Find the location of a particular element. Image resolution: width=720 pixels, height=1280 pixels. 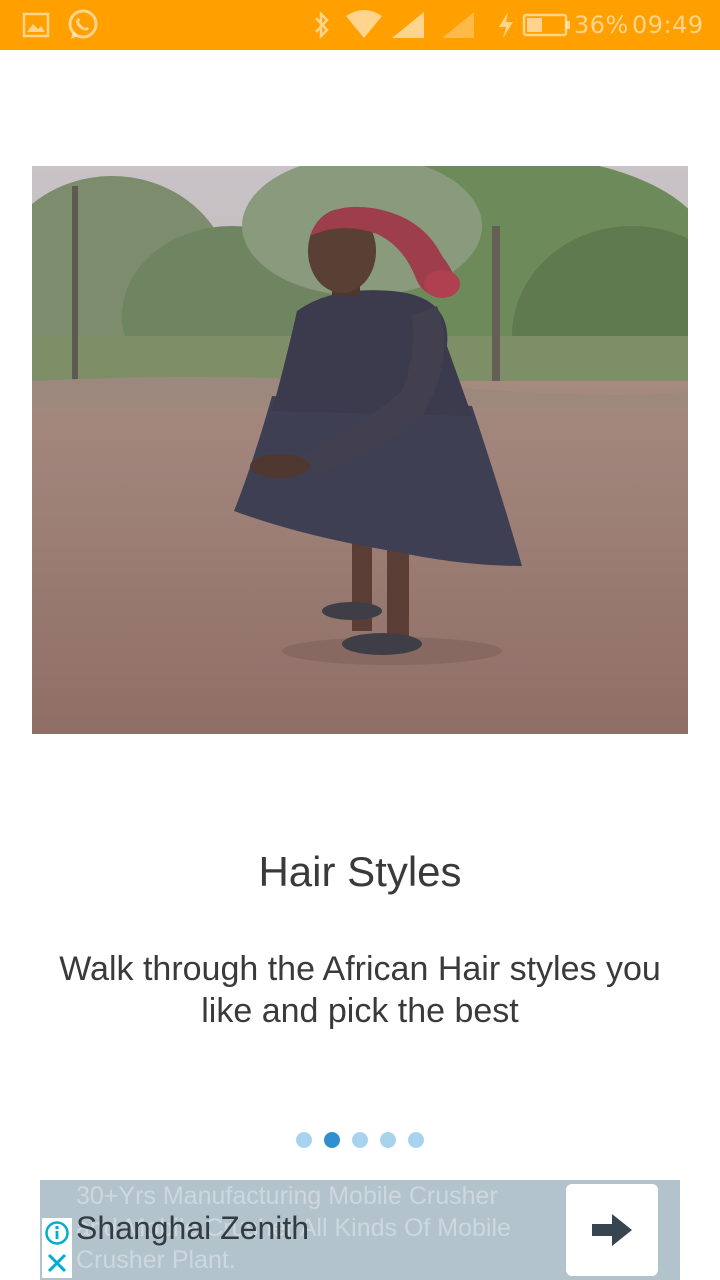

status-bar: 36% 09:49 is located at coordinates (360, 25).